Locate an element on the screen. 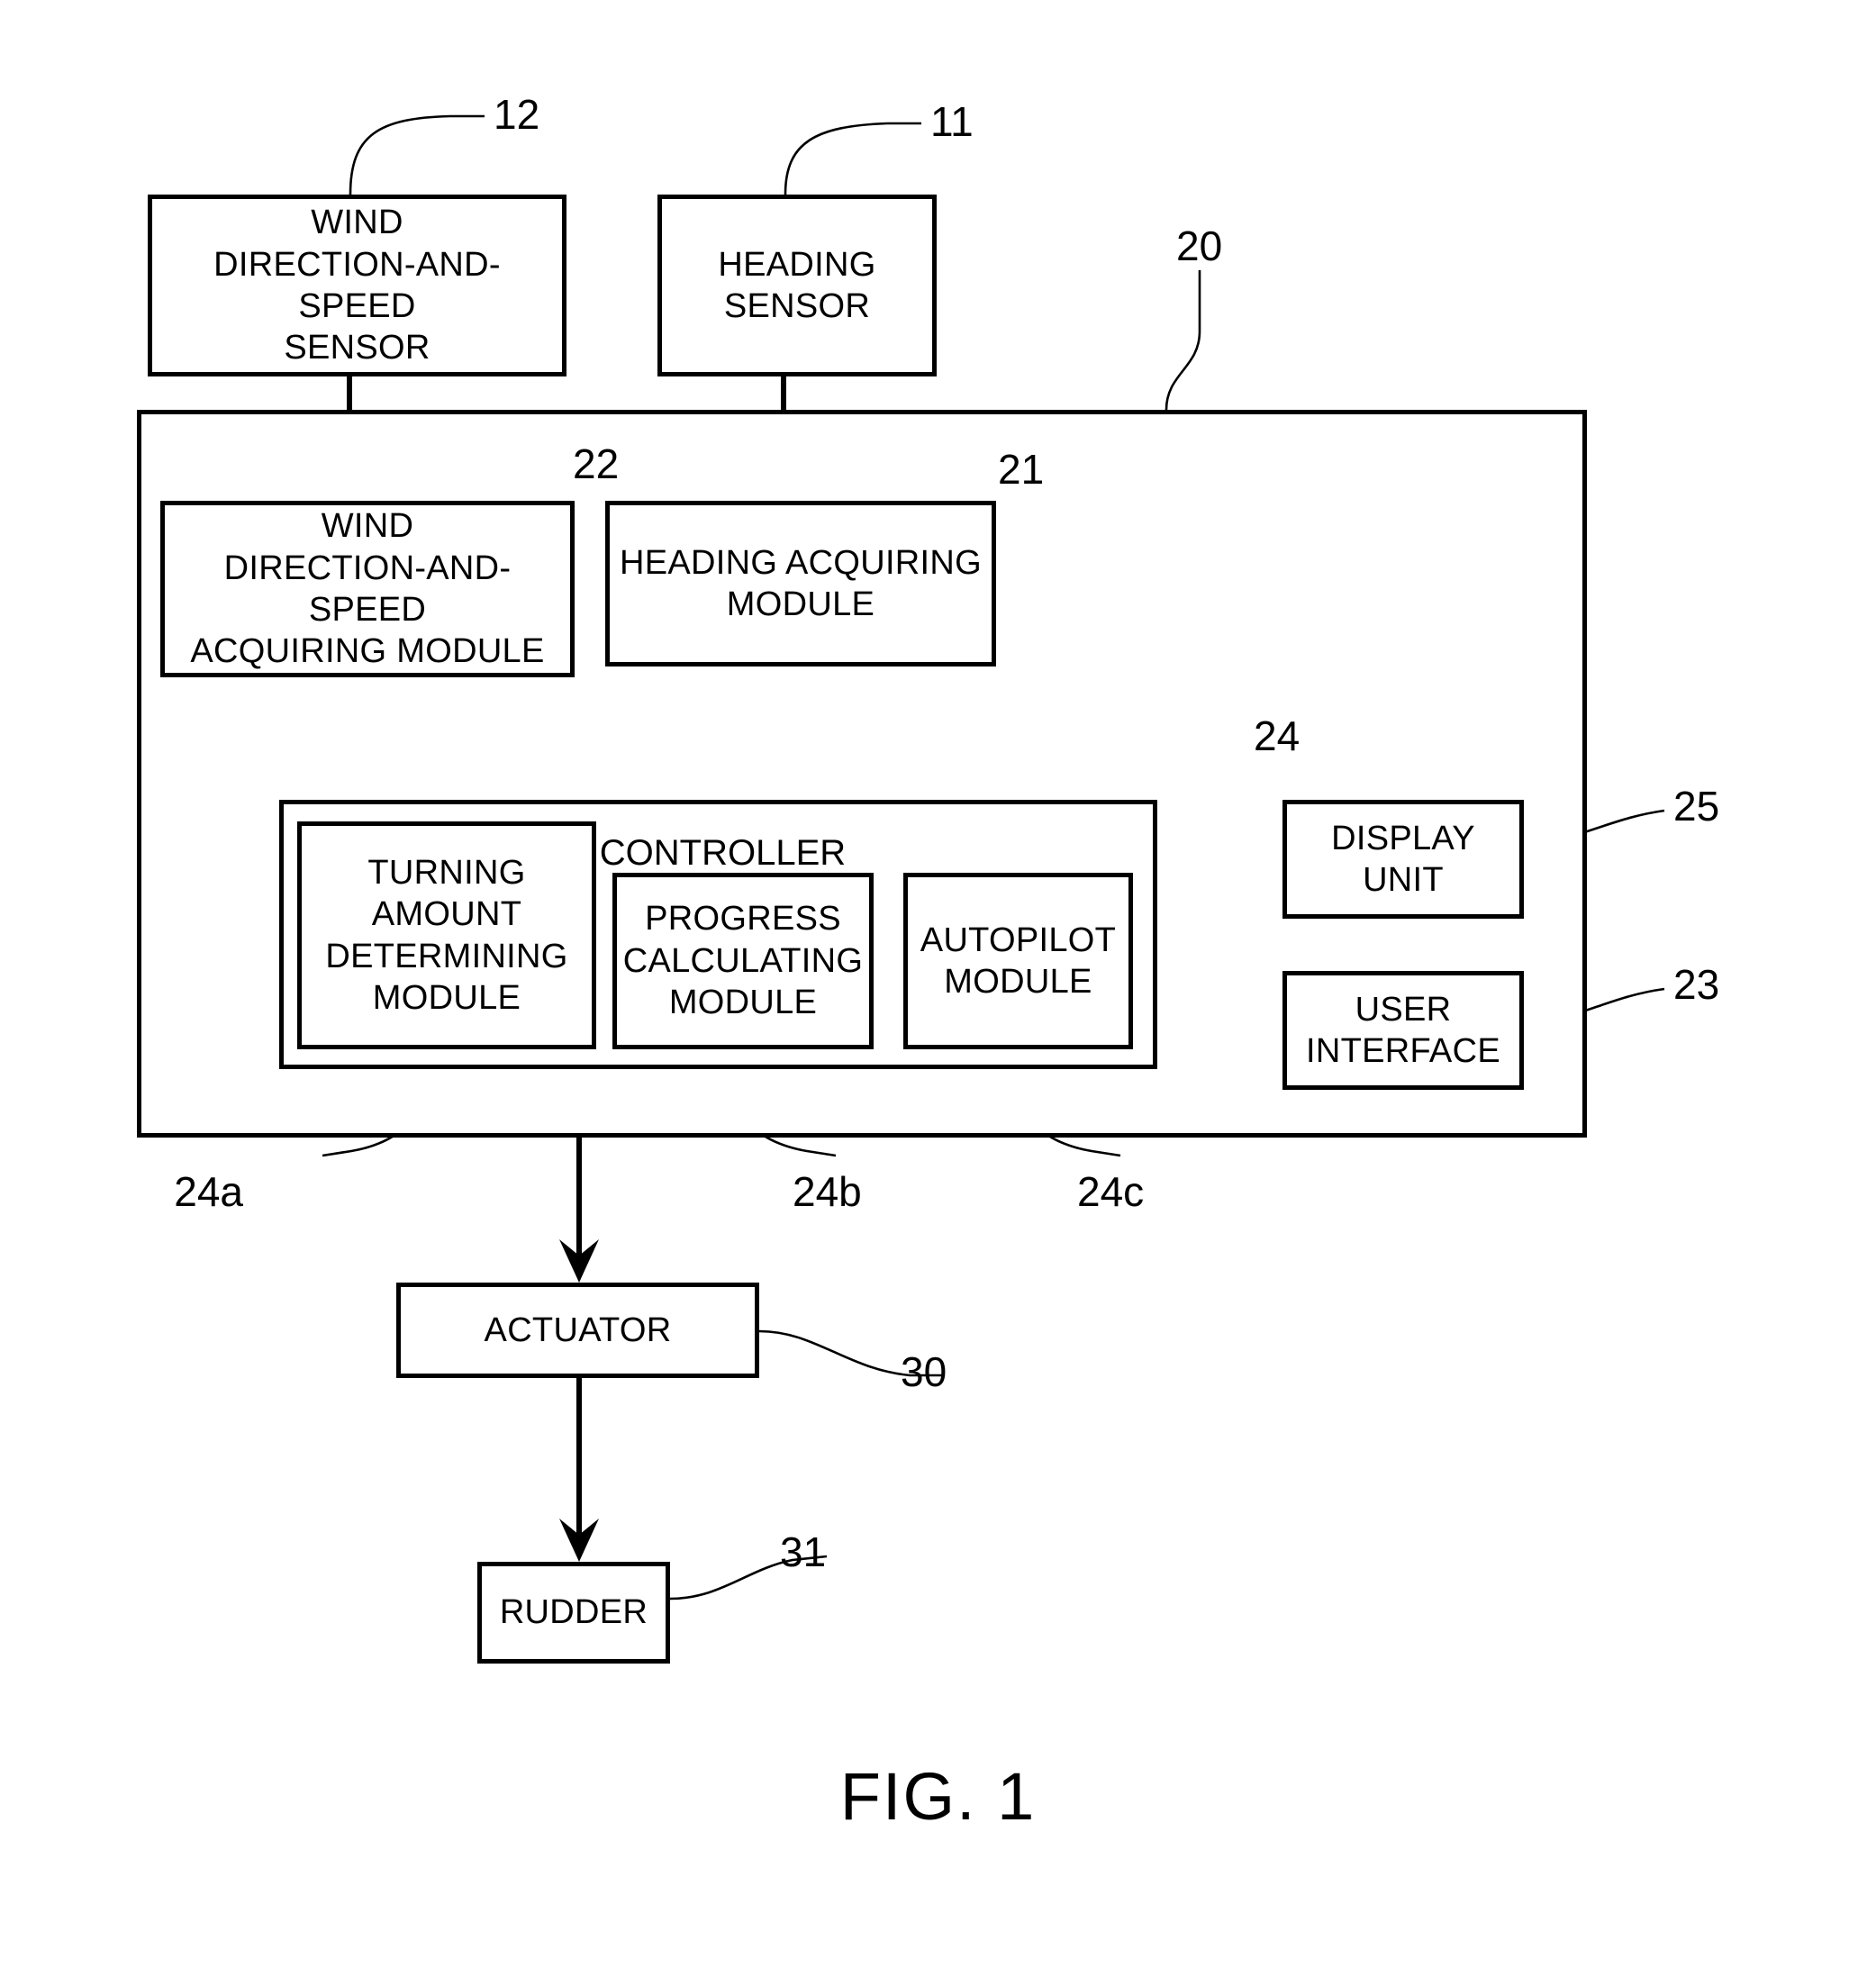  reference-numeral-31: 31 is located at coordinates (803, 1551).